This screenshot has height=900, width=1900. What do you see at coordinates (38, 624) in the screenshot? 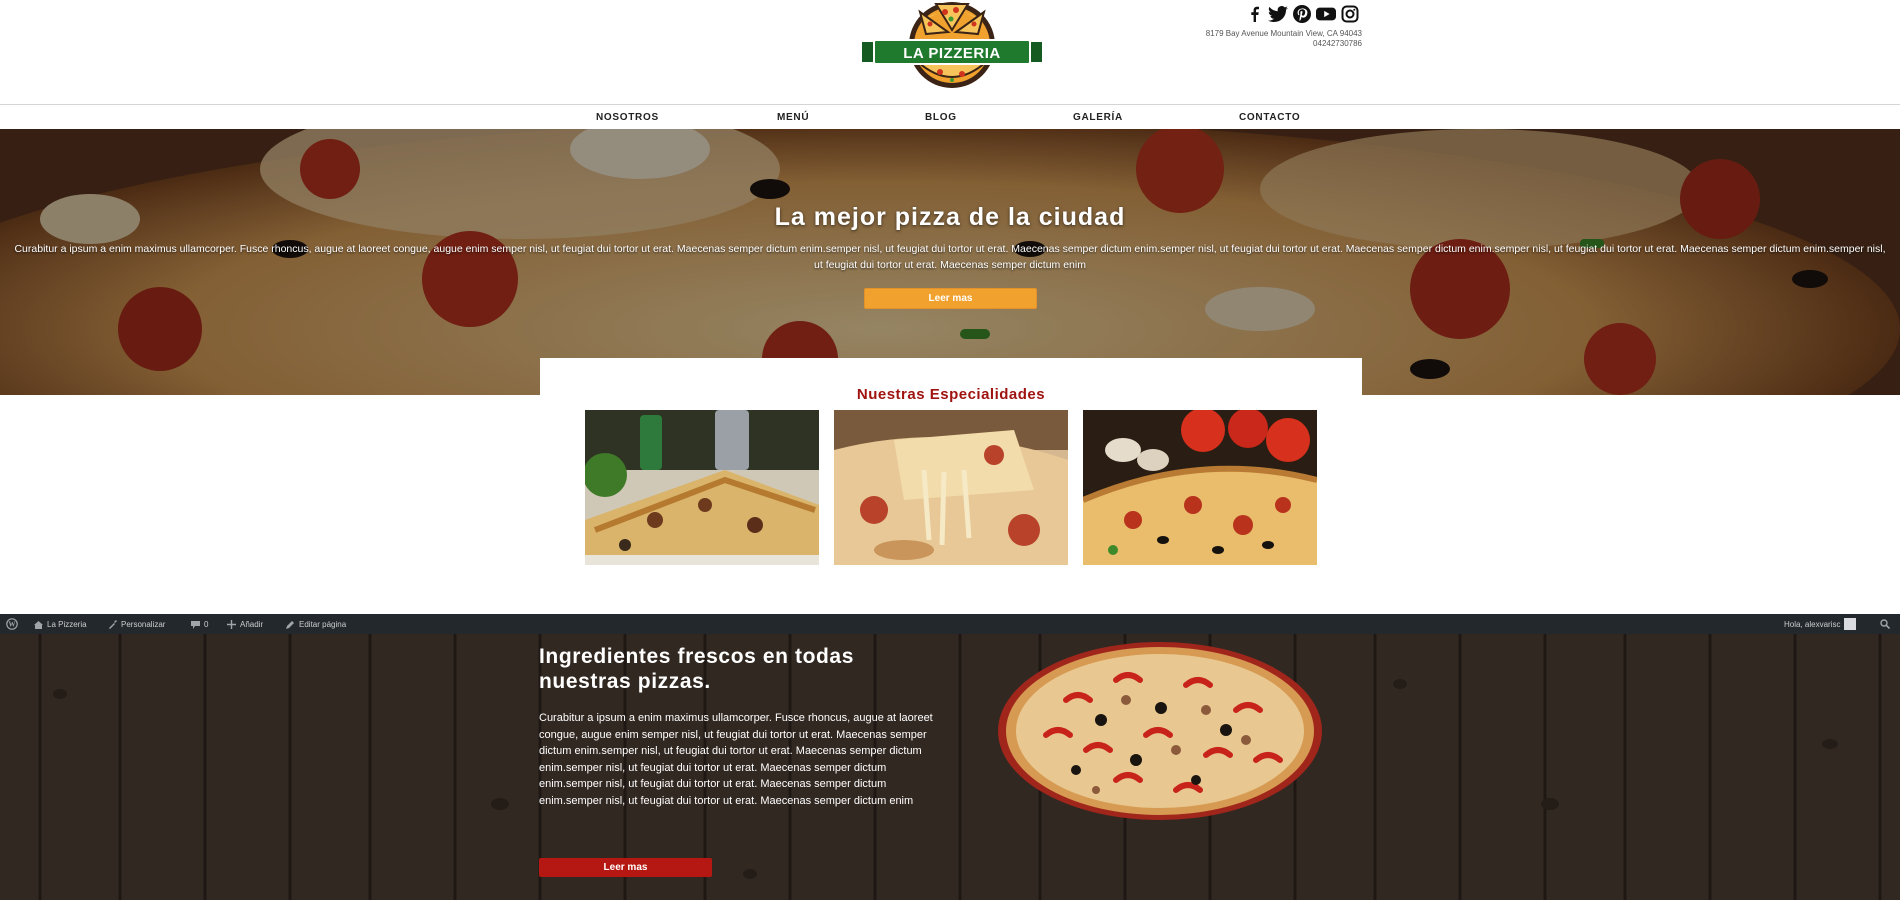
I see `home-icon` at bounding box center [38, 624].